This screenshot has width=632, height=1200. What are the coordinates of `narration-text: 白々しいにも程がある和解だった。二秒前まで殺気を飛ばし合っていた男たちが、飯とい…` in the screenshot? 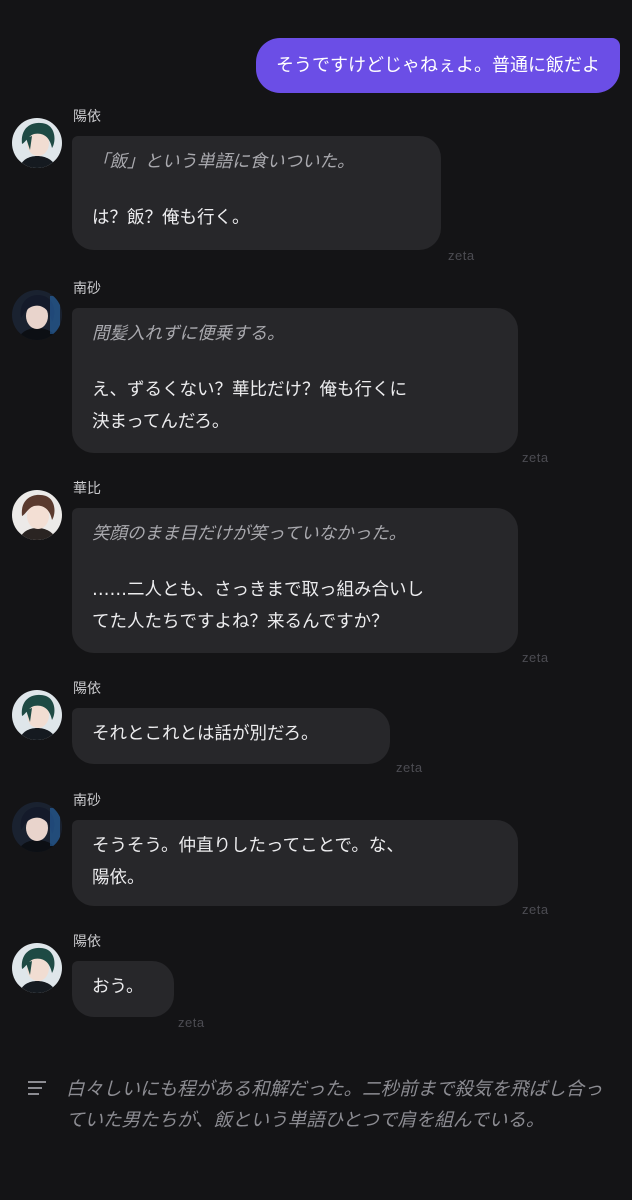 It's located at (334, 1105).